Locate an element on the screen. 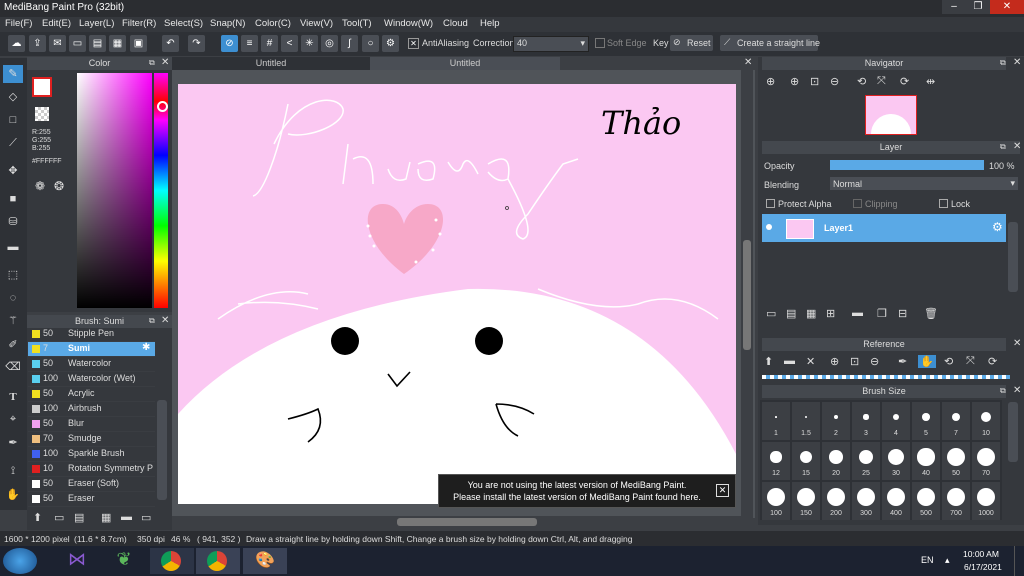  ref-fit-screen-icon: ⤧ is located at coordinates (970, 361).